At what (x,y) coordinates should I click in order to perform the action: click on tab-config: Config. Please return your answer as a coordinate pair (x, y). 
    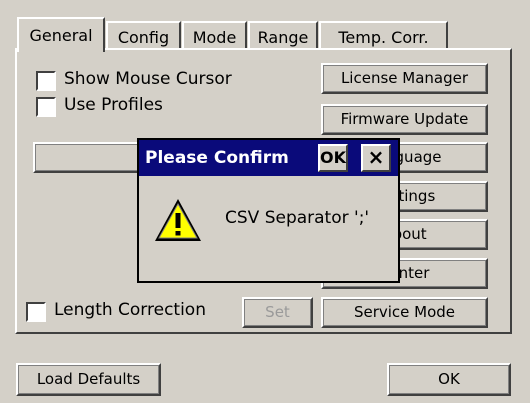
    Looking at the image, I should click on (143, 35).